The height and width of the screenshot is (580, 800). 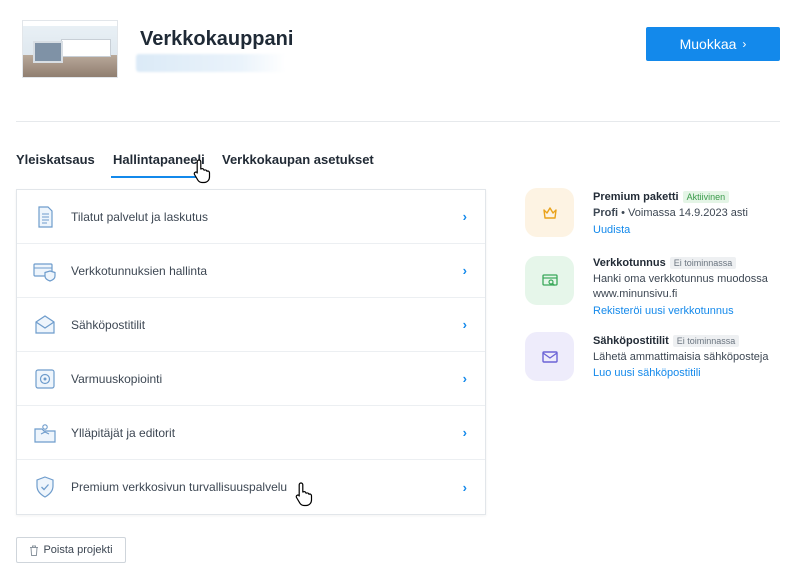 I want to click on document-icon, so click(x=45, y=217).